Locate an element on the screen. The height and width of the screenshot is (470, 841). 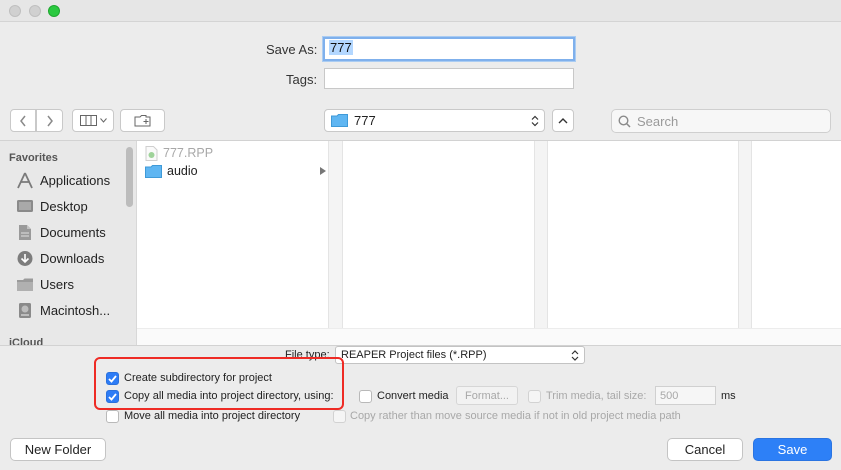
favorites-heading: Favorites is located at coordinates (33, 158).